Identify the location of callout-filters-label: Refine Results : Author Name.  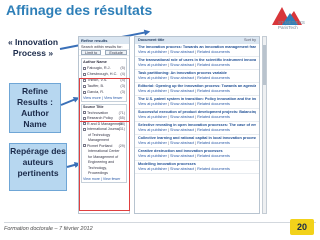
(35, 107).